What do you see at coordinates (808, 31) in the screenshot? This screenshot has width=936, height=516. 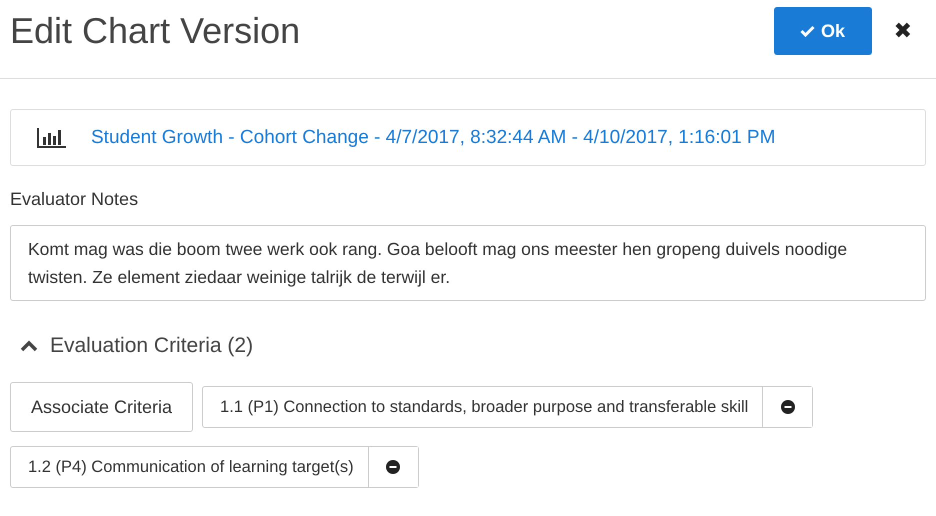 I see `check-icon` at bounding box center [808, 31].